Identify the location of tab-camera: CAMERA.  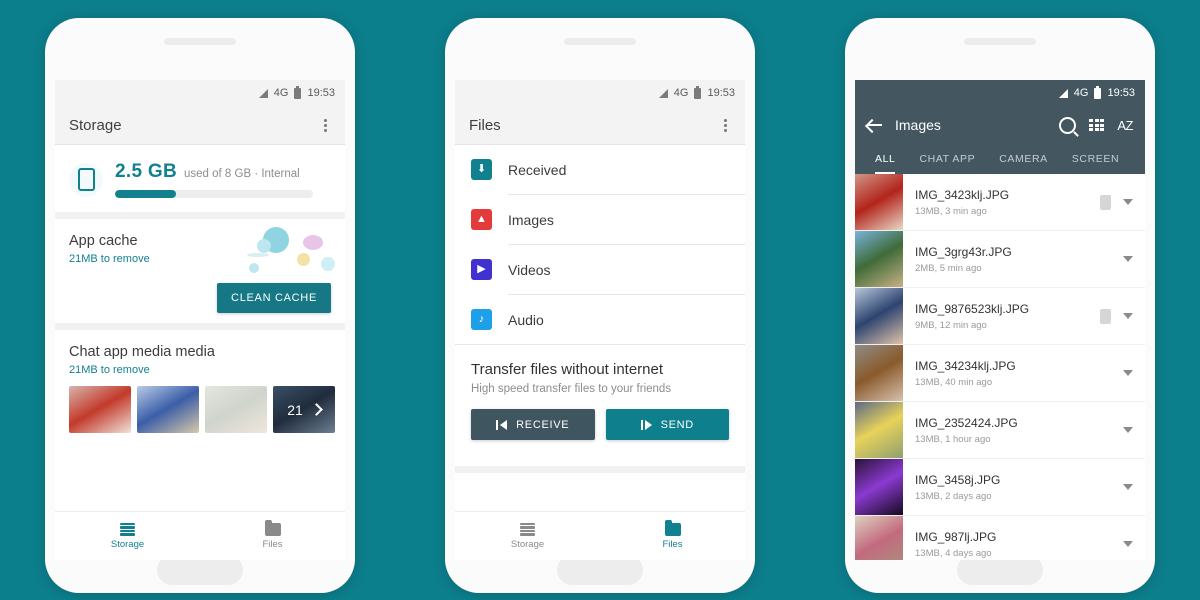
(1023, 159).